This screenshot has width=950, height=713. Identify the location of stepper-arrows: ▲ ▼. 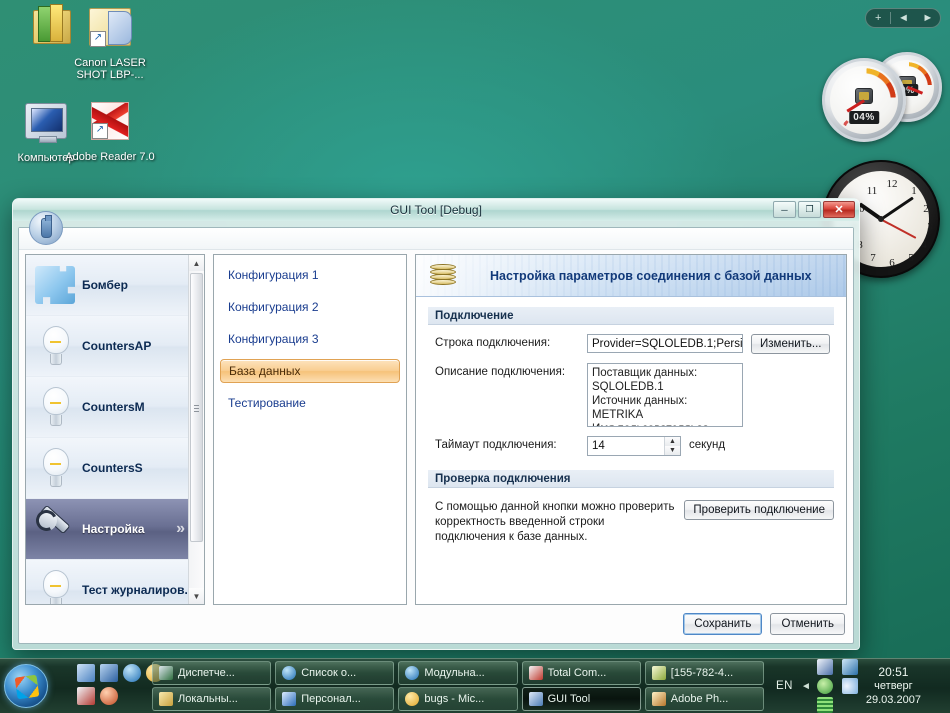
(672, 446).